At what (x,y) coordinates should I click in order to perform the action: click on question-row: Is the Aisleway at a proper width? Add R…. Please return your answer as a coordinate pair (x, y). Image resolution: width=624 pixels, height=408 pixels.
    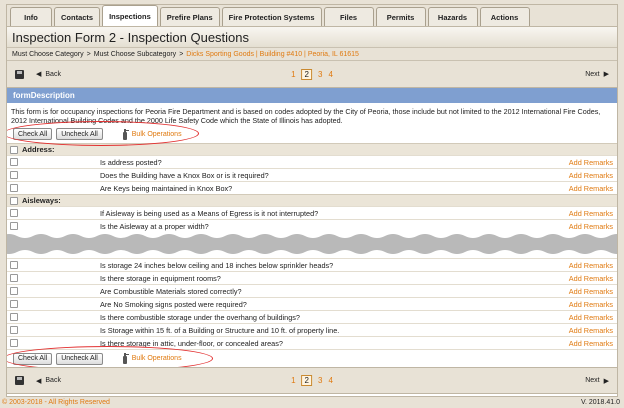
    Looking at the image, I should click on (312, 225).